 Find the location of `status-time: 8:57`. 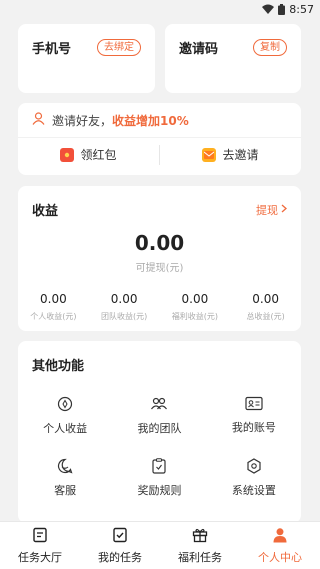

status-time: 8:57 is located at coordinates (301, 9).